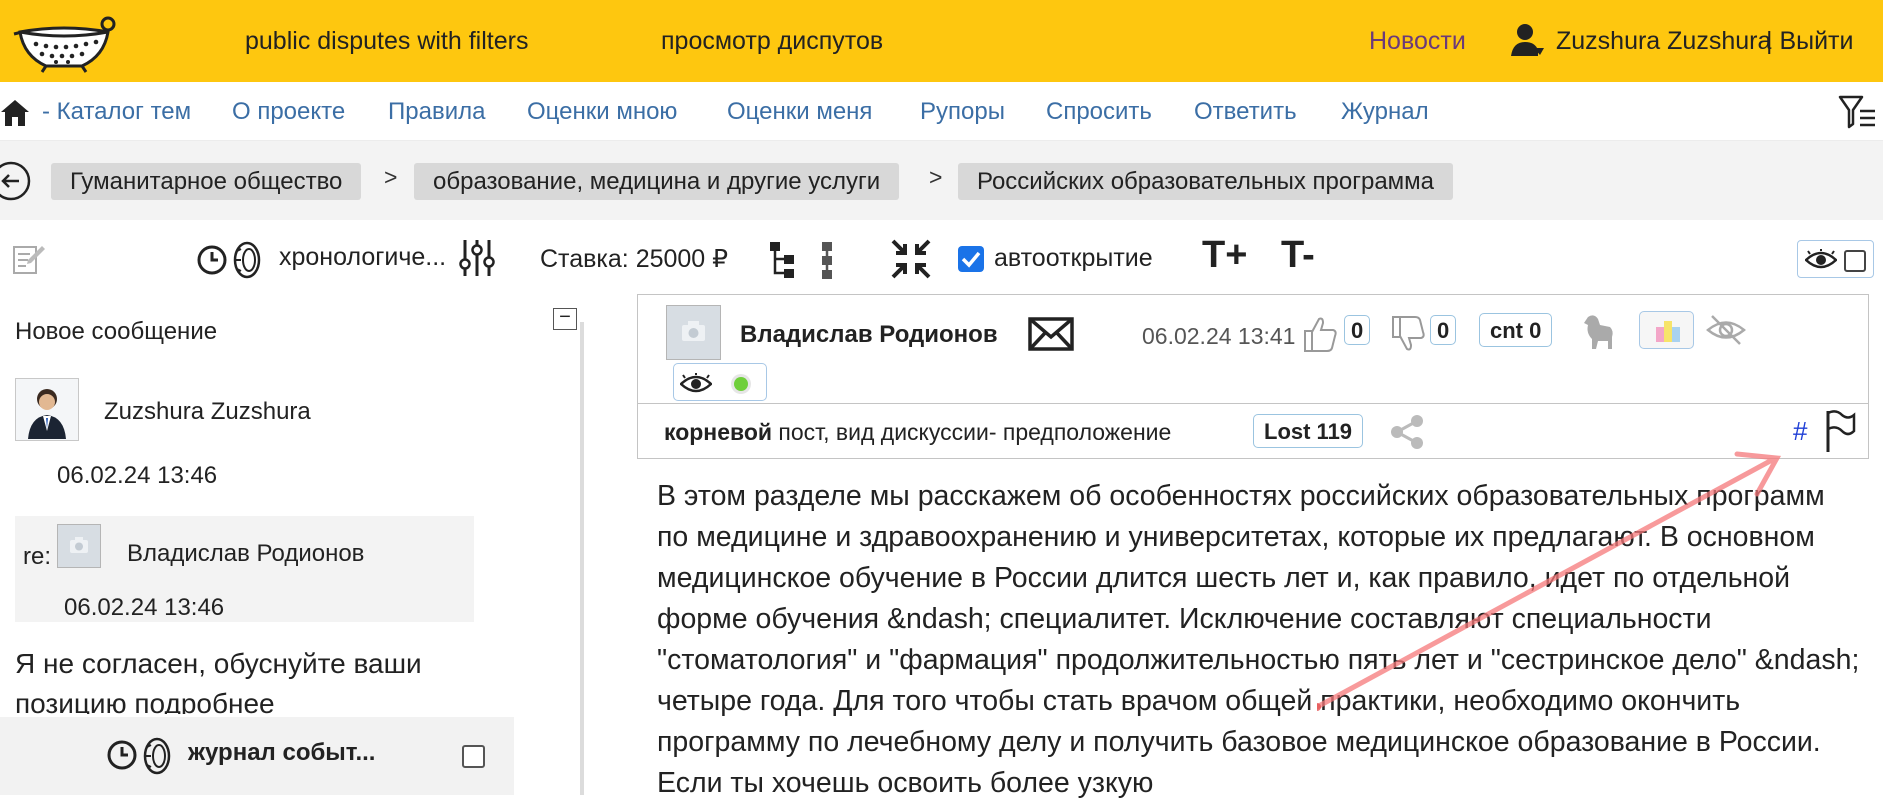 This screenshot has height=804, width=1883. Describe the element at coordinates (29, 259) in the screenshot. I see `edit-note-icon` at that location.